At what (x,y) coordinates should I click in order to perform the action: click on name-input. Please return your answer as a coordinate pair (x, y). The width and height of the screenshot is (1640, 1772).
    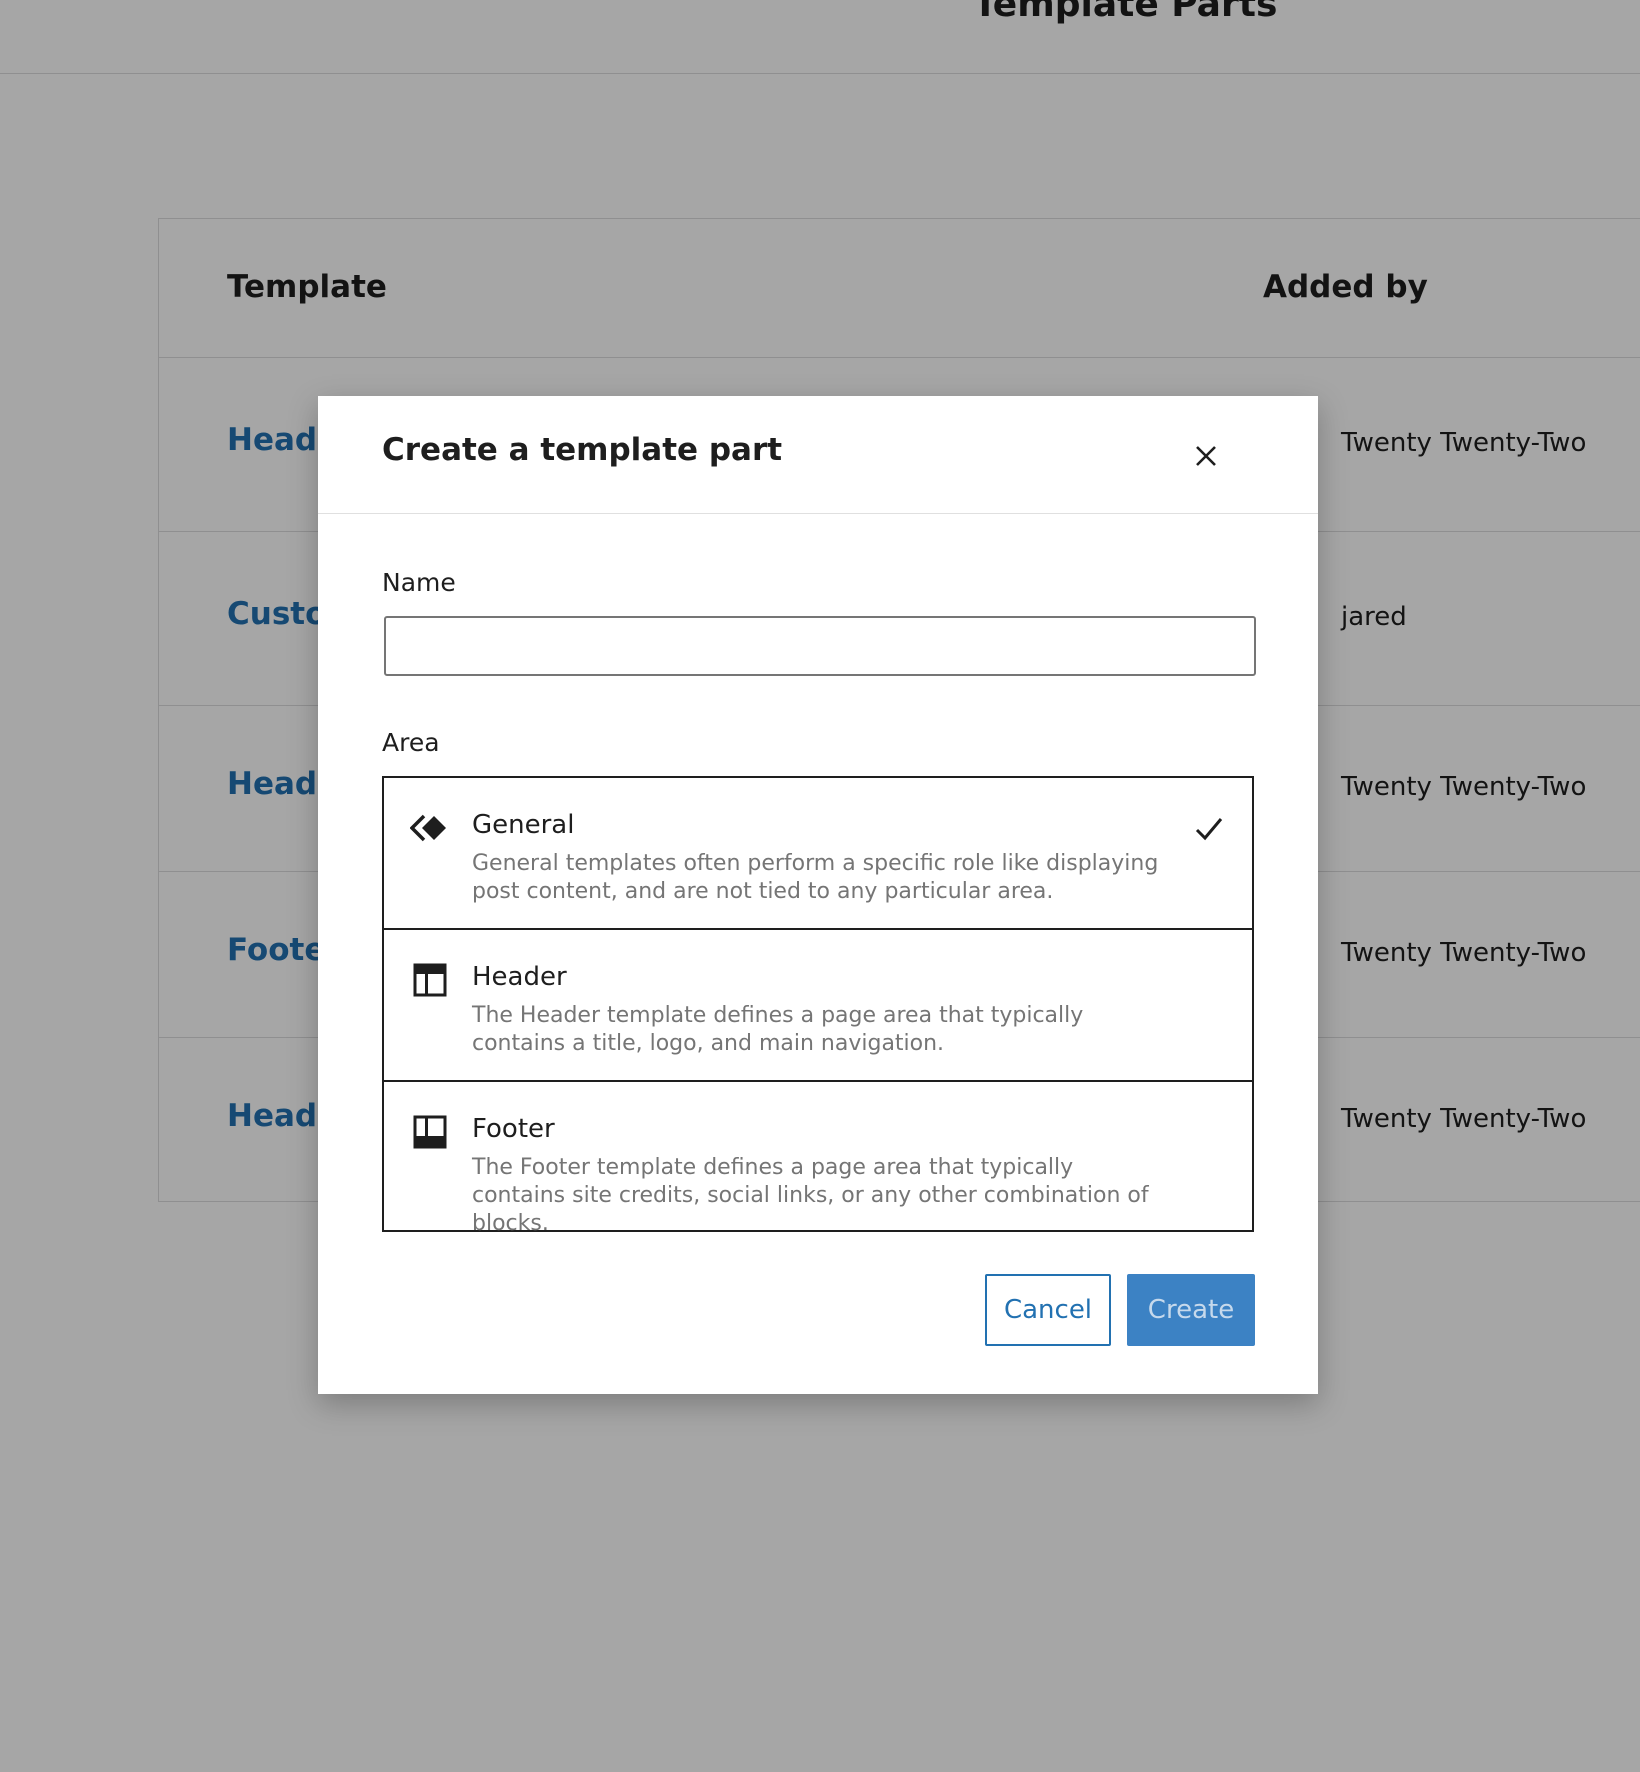
    Looking at the image, I should click on (820, 646).